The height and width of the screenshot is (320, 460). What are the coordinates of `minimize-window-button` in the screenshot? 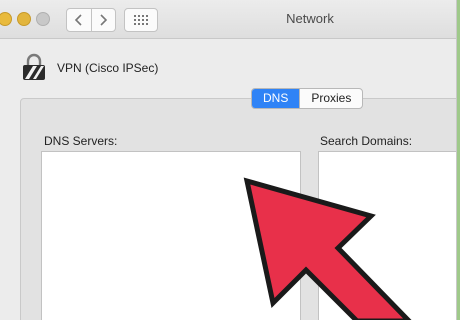 It's located at (24, 19).